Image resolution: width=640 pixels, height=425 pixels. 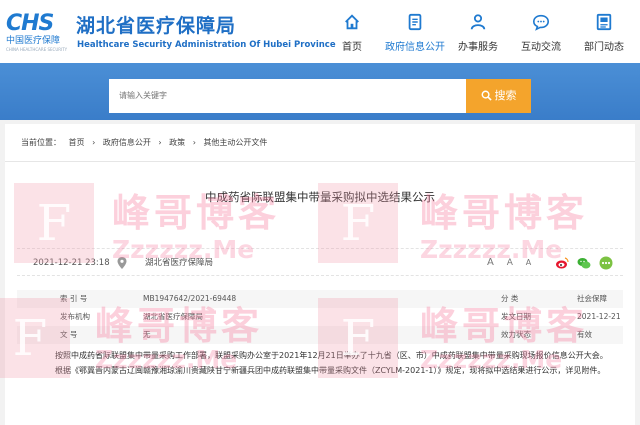 I want to click on nav-interaction-label: 互动交流, so click(x=541, y=47).